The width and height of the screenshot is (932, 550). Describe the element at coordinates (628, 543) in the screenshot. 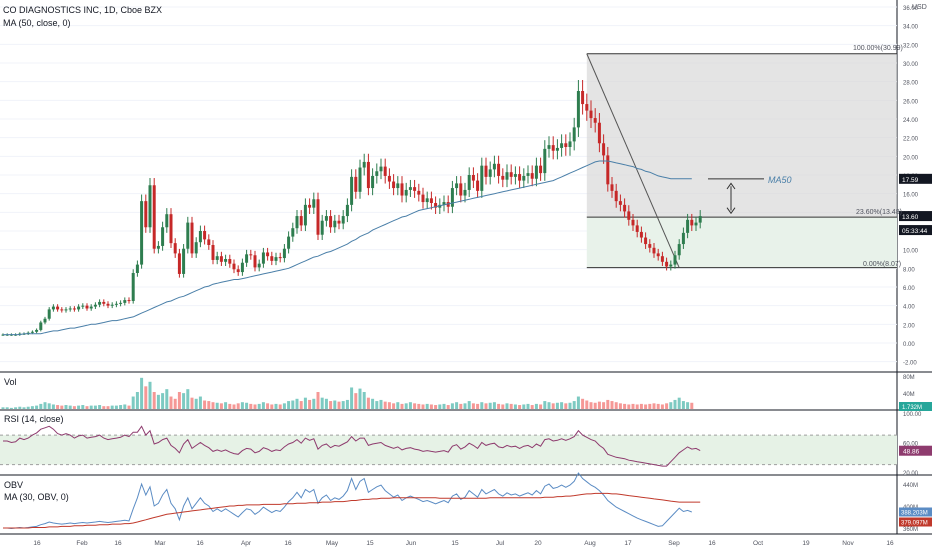

I see `time-tick-label: 17` at that location.